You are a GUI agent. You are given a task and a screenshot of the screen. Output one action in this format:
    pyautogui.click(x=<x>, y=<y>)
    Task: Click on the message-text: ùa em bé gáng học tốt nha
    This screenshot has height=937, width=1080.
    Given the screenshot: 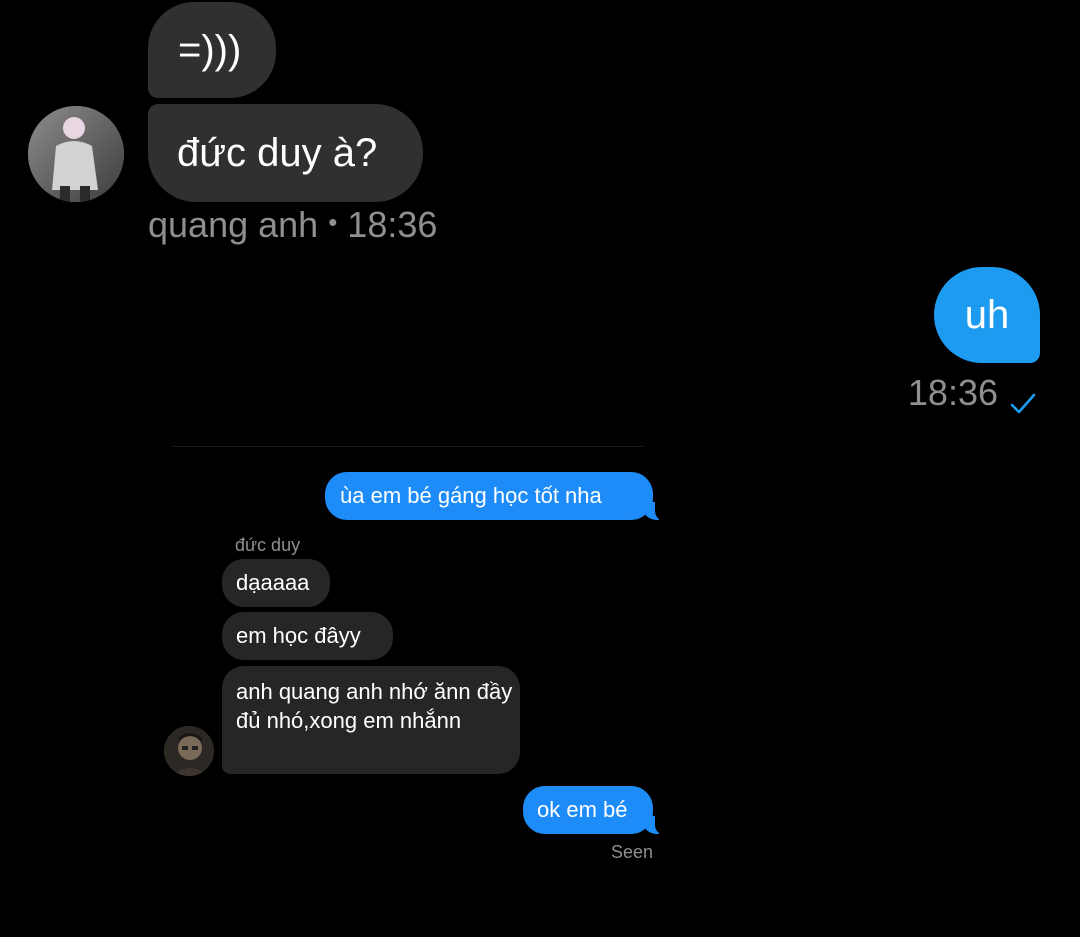 What is the action you would take?
    pyautogui.click(x=471, y=495)
    